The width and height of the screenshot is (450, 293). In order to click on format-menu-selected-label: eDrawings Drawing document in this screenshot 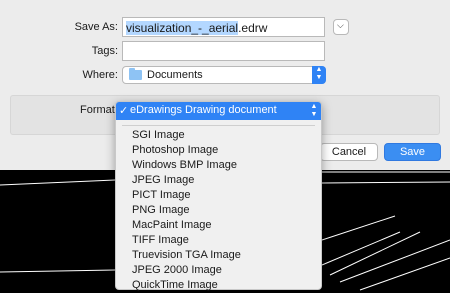, I will do `click(203, 110)`.